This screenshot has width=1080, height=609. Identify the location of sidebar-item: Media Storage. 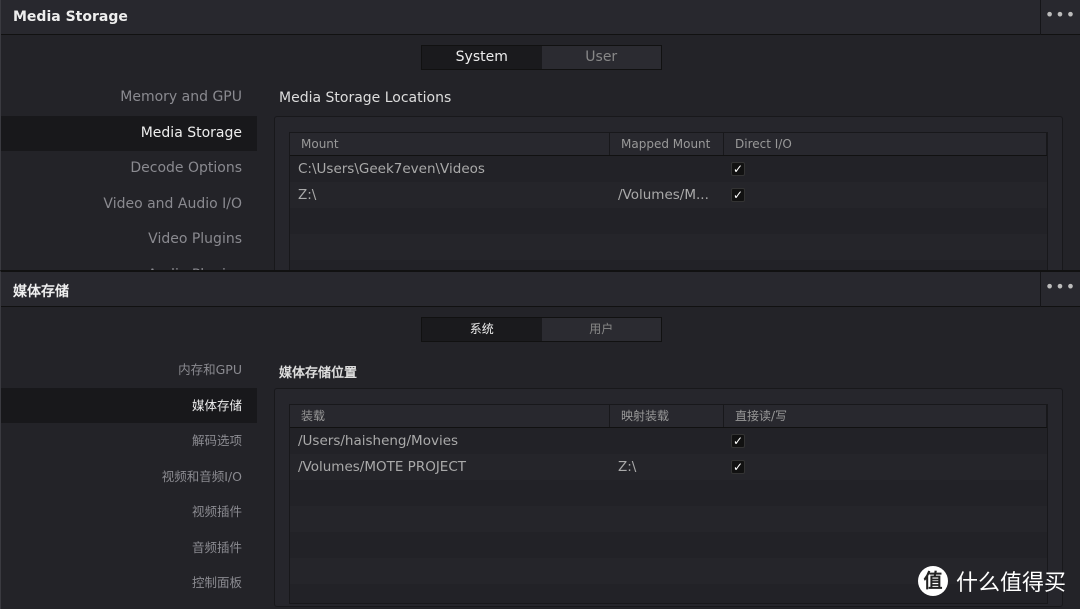
(129, 133).